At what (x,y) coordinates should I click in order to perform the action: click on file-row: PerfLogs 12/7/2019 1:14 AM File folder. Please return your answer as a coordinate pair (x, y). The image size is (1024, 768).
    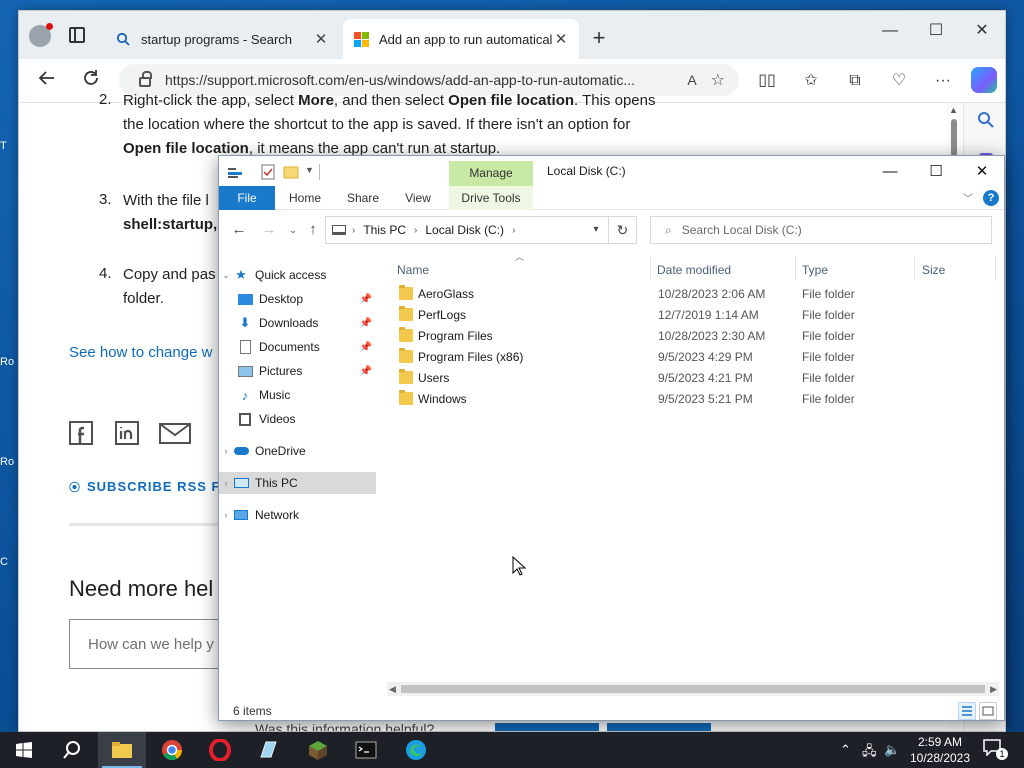
    Looking at the image, I should click on (695, 315).